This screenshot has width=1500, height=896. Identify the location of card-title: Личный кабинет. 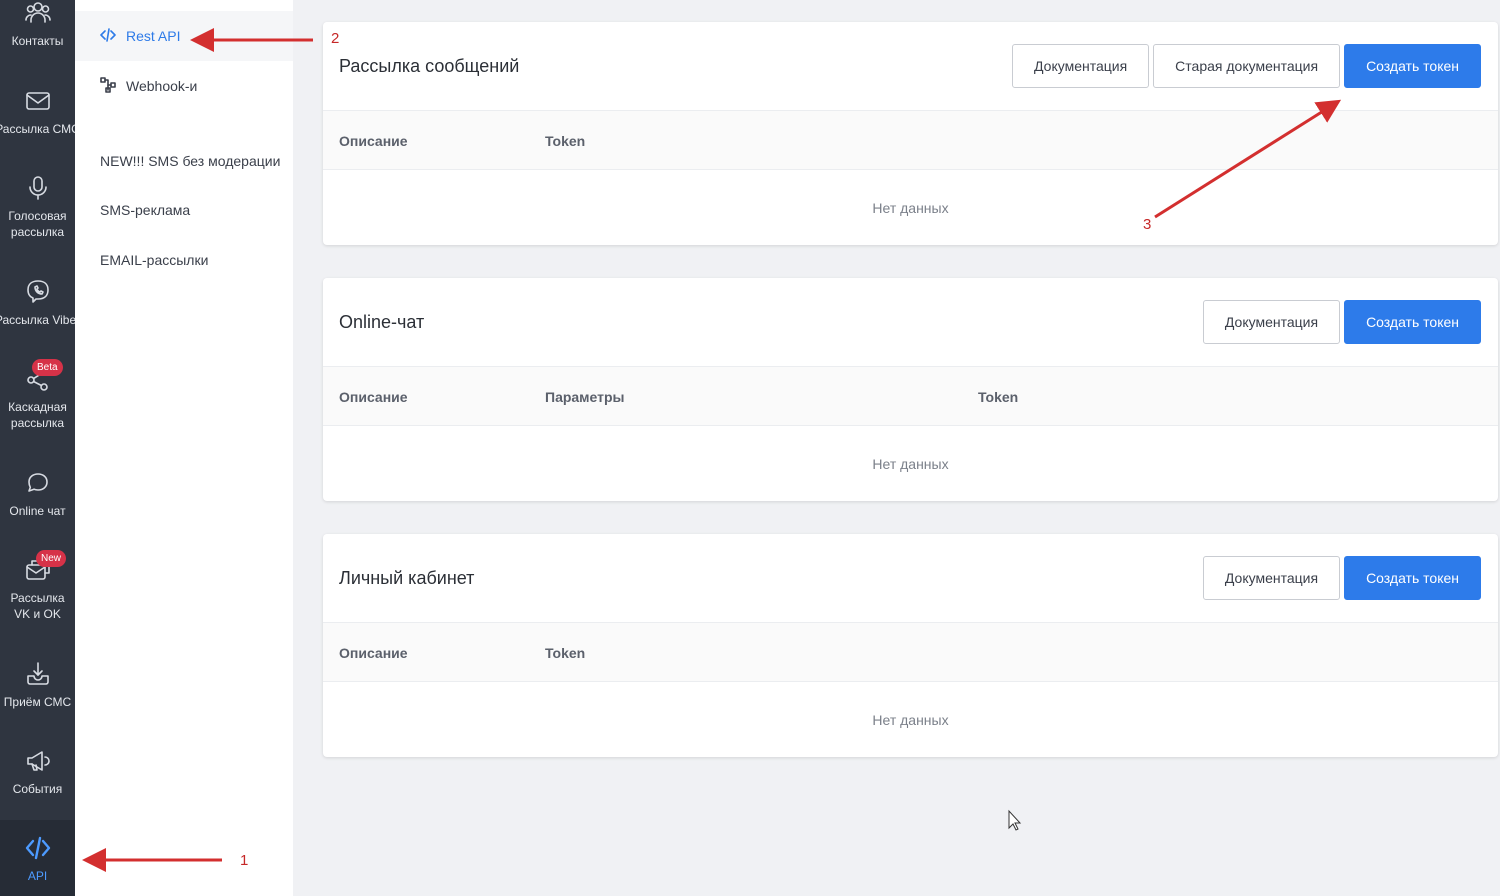
(407, 578).